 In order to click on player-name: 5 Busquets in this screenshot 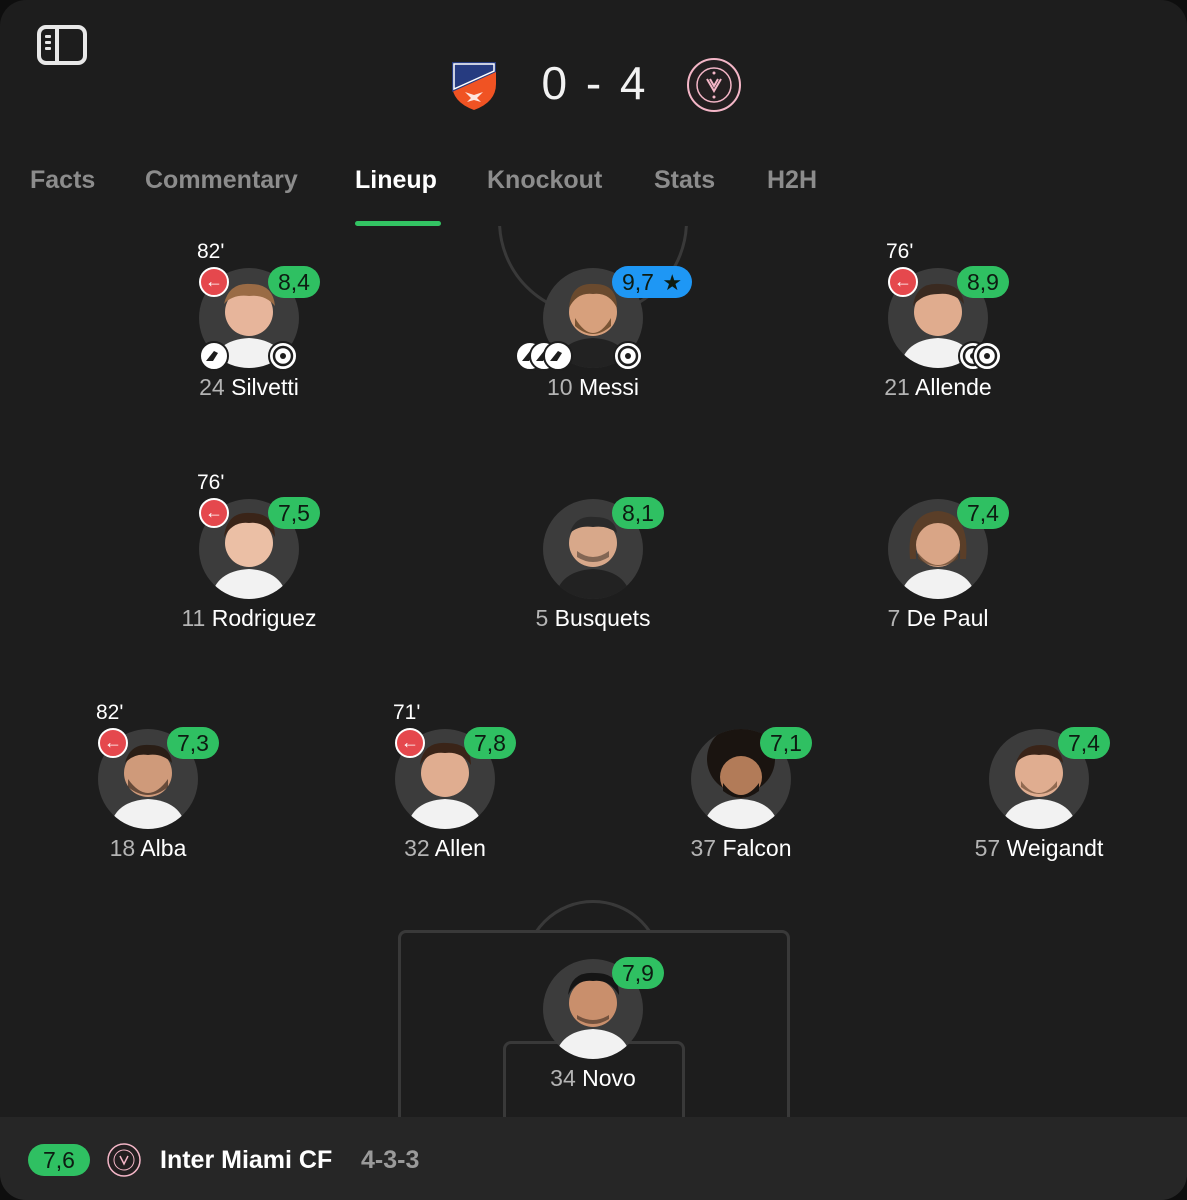, I will do `click(593, 618)`.